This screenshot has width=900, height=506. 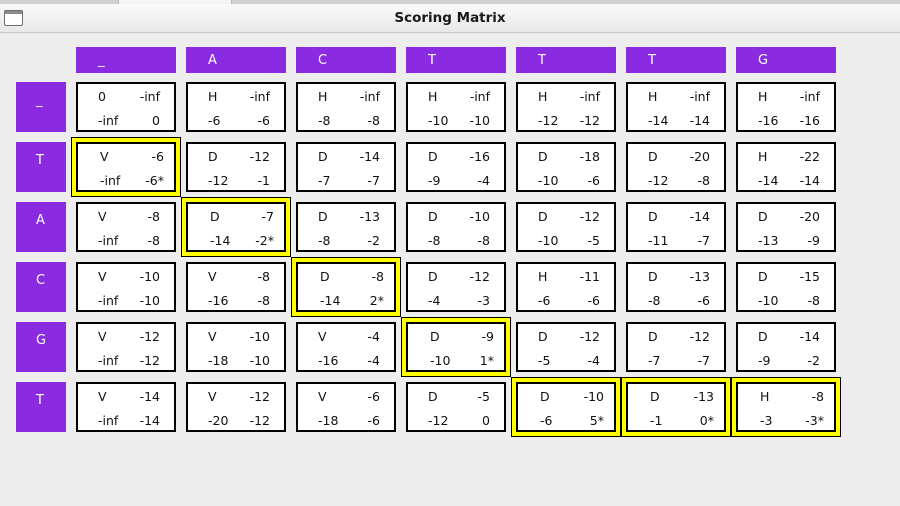 I want to click on cell-score-top: -15, so click(x=809, y=276).